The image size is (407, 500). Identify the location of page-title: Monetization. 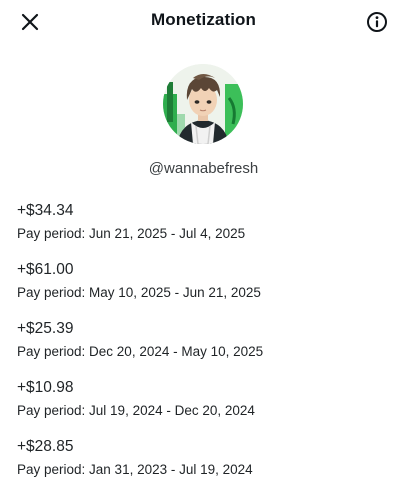
(203, 19).